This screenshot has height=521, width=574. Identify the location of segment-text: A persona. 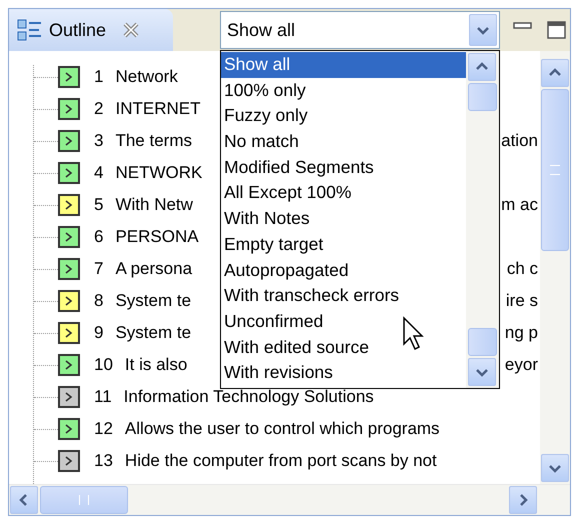
(153, 269).